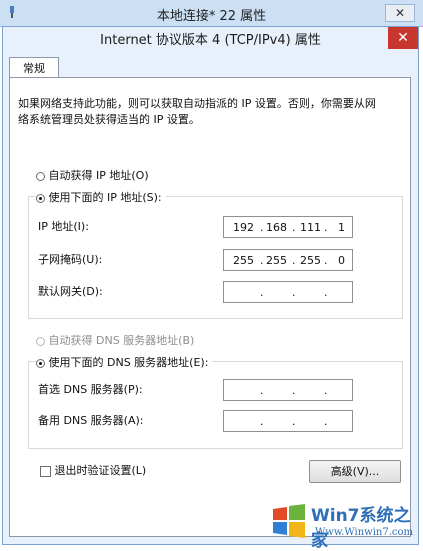 This screenshot has height=551, width=423. I want to click on ip-octet-3: 111, so click(310, 227).